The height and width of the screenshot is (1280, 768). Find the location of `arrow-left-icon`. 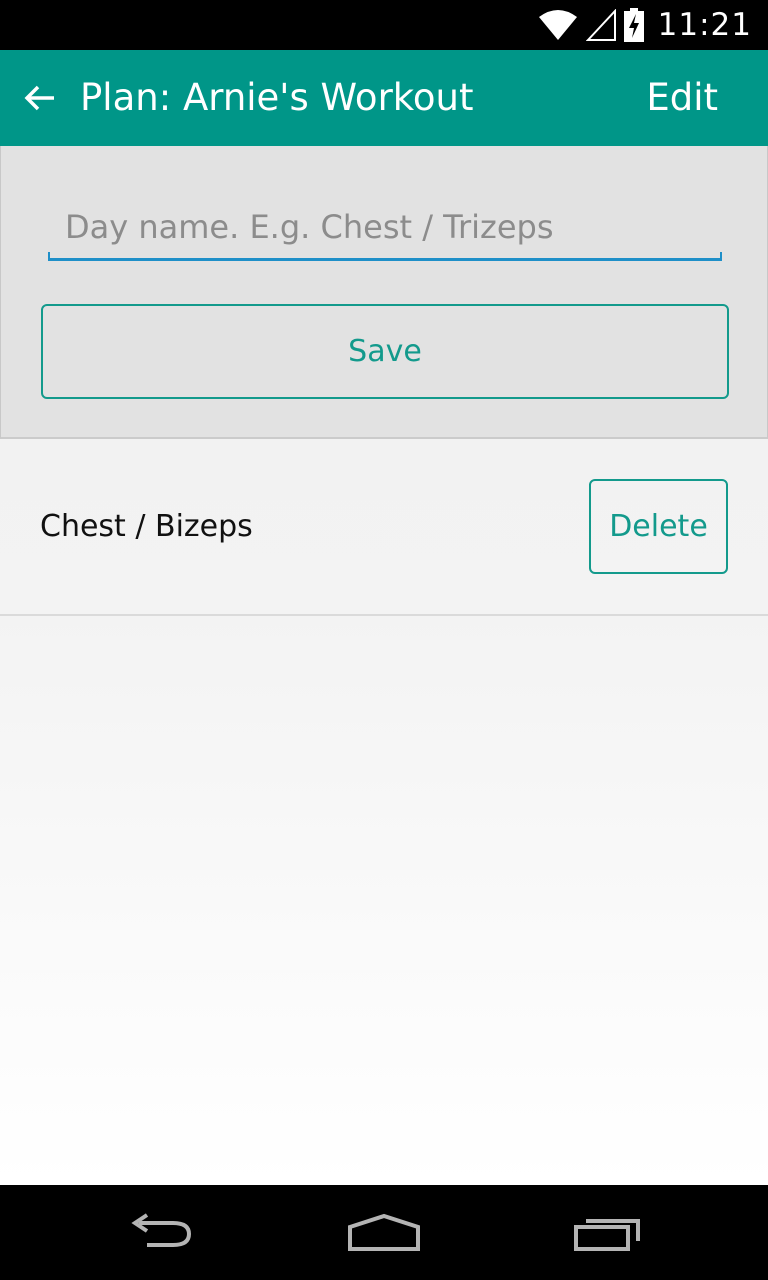

arrow-left-icon is located at coordinates (40, 98).